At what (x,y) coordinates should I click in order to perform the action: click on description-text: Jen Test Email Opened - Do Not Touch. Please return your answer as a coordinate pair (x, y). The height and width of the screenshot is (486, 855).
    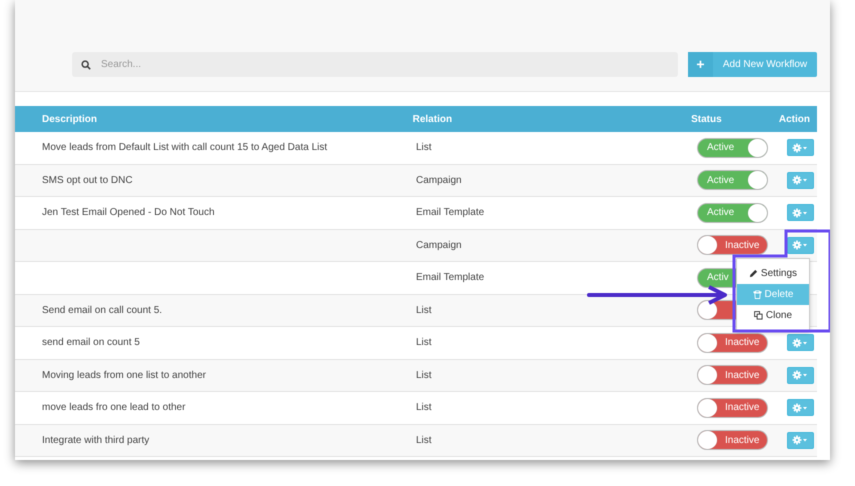
    Looking at the image, I should click on (128, 212).